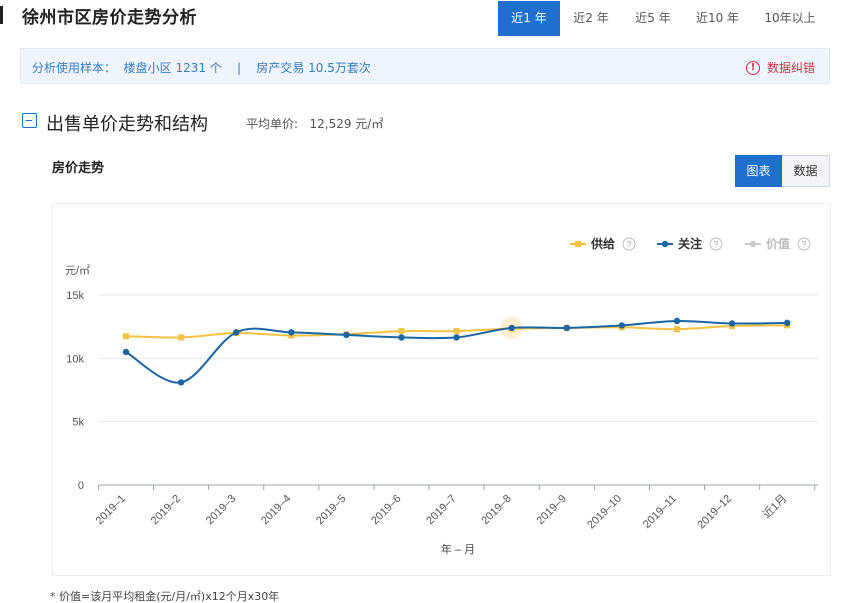 This screenshot has height=603, width=847. I want to click on x-tick-label: 2019–1, so click(111, 510).